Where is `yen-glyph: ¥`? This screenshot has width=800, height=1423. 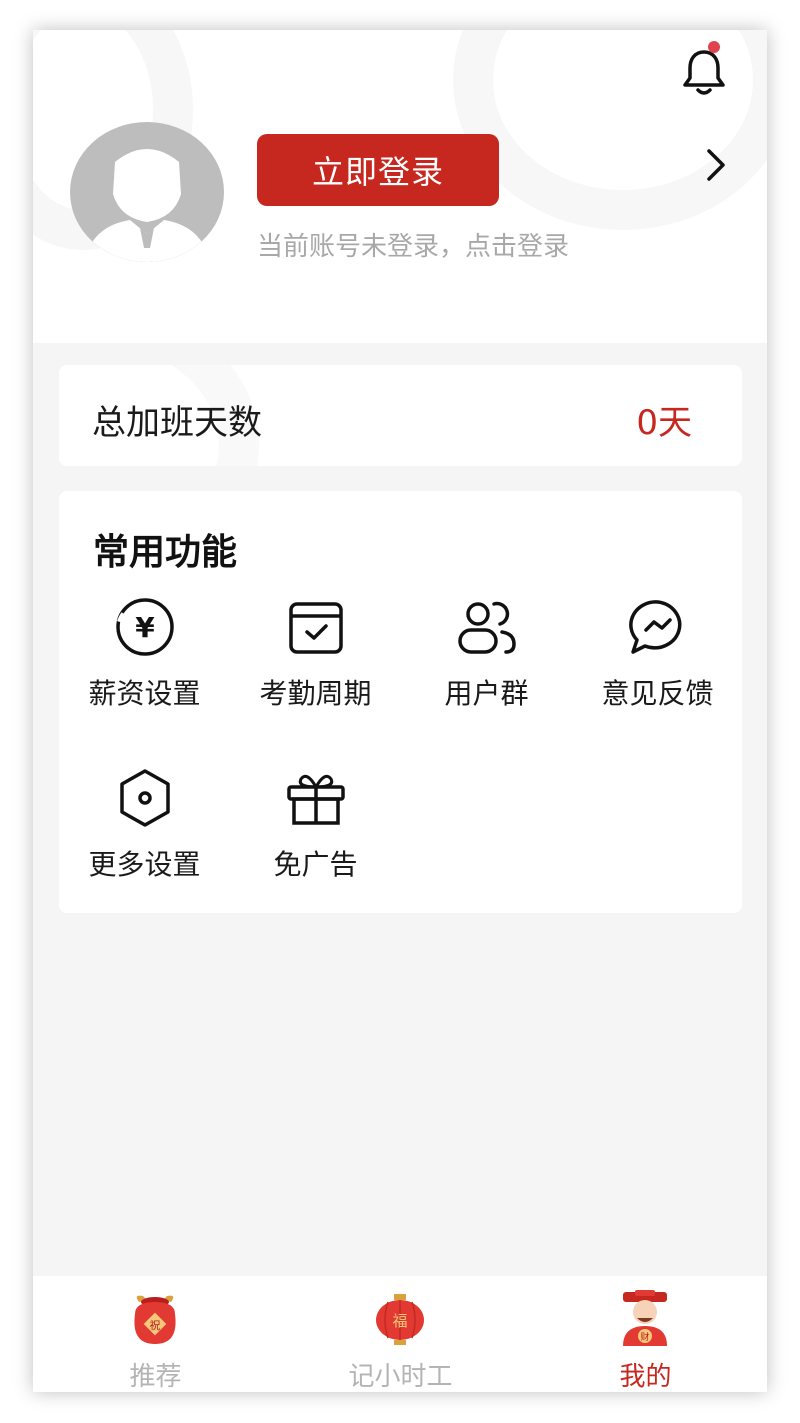 yen-glyph: ¥ is located at coordinates (145, 627).